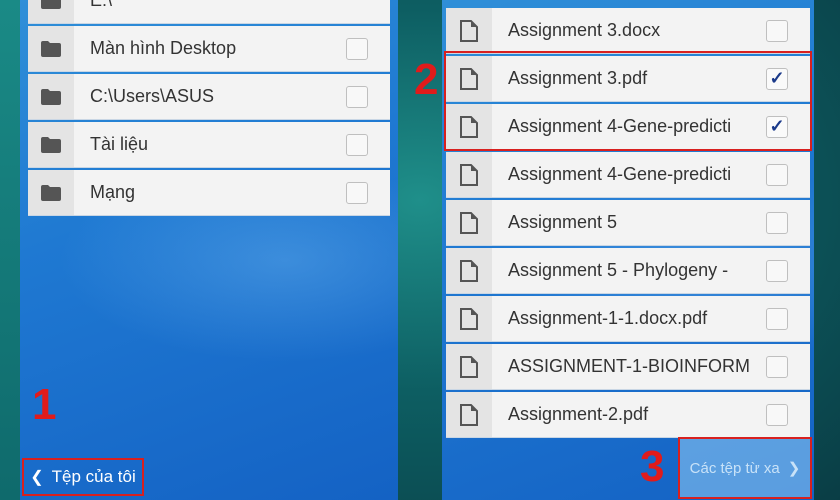  I want to click on folder-row-users-asus: C:\Users\ASUS, so click(209, 97).